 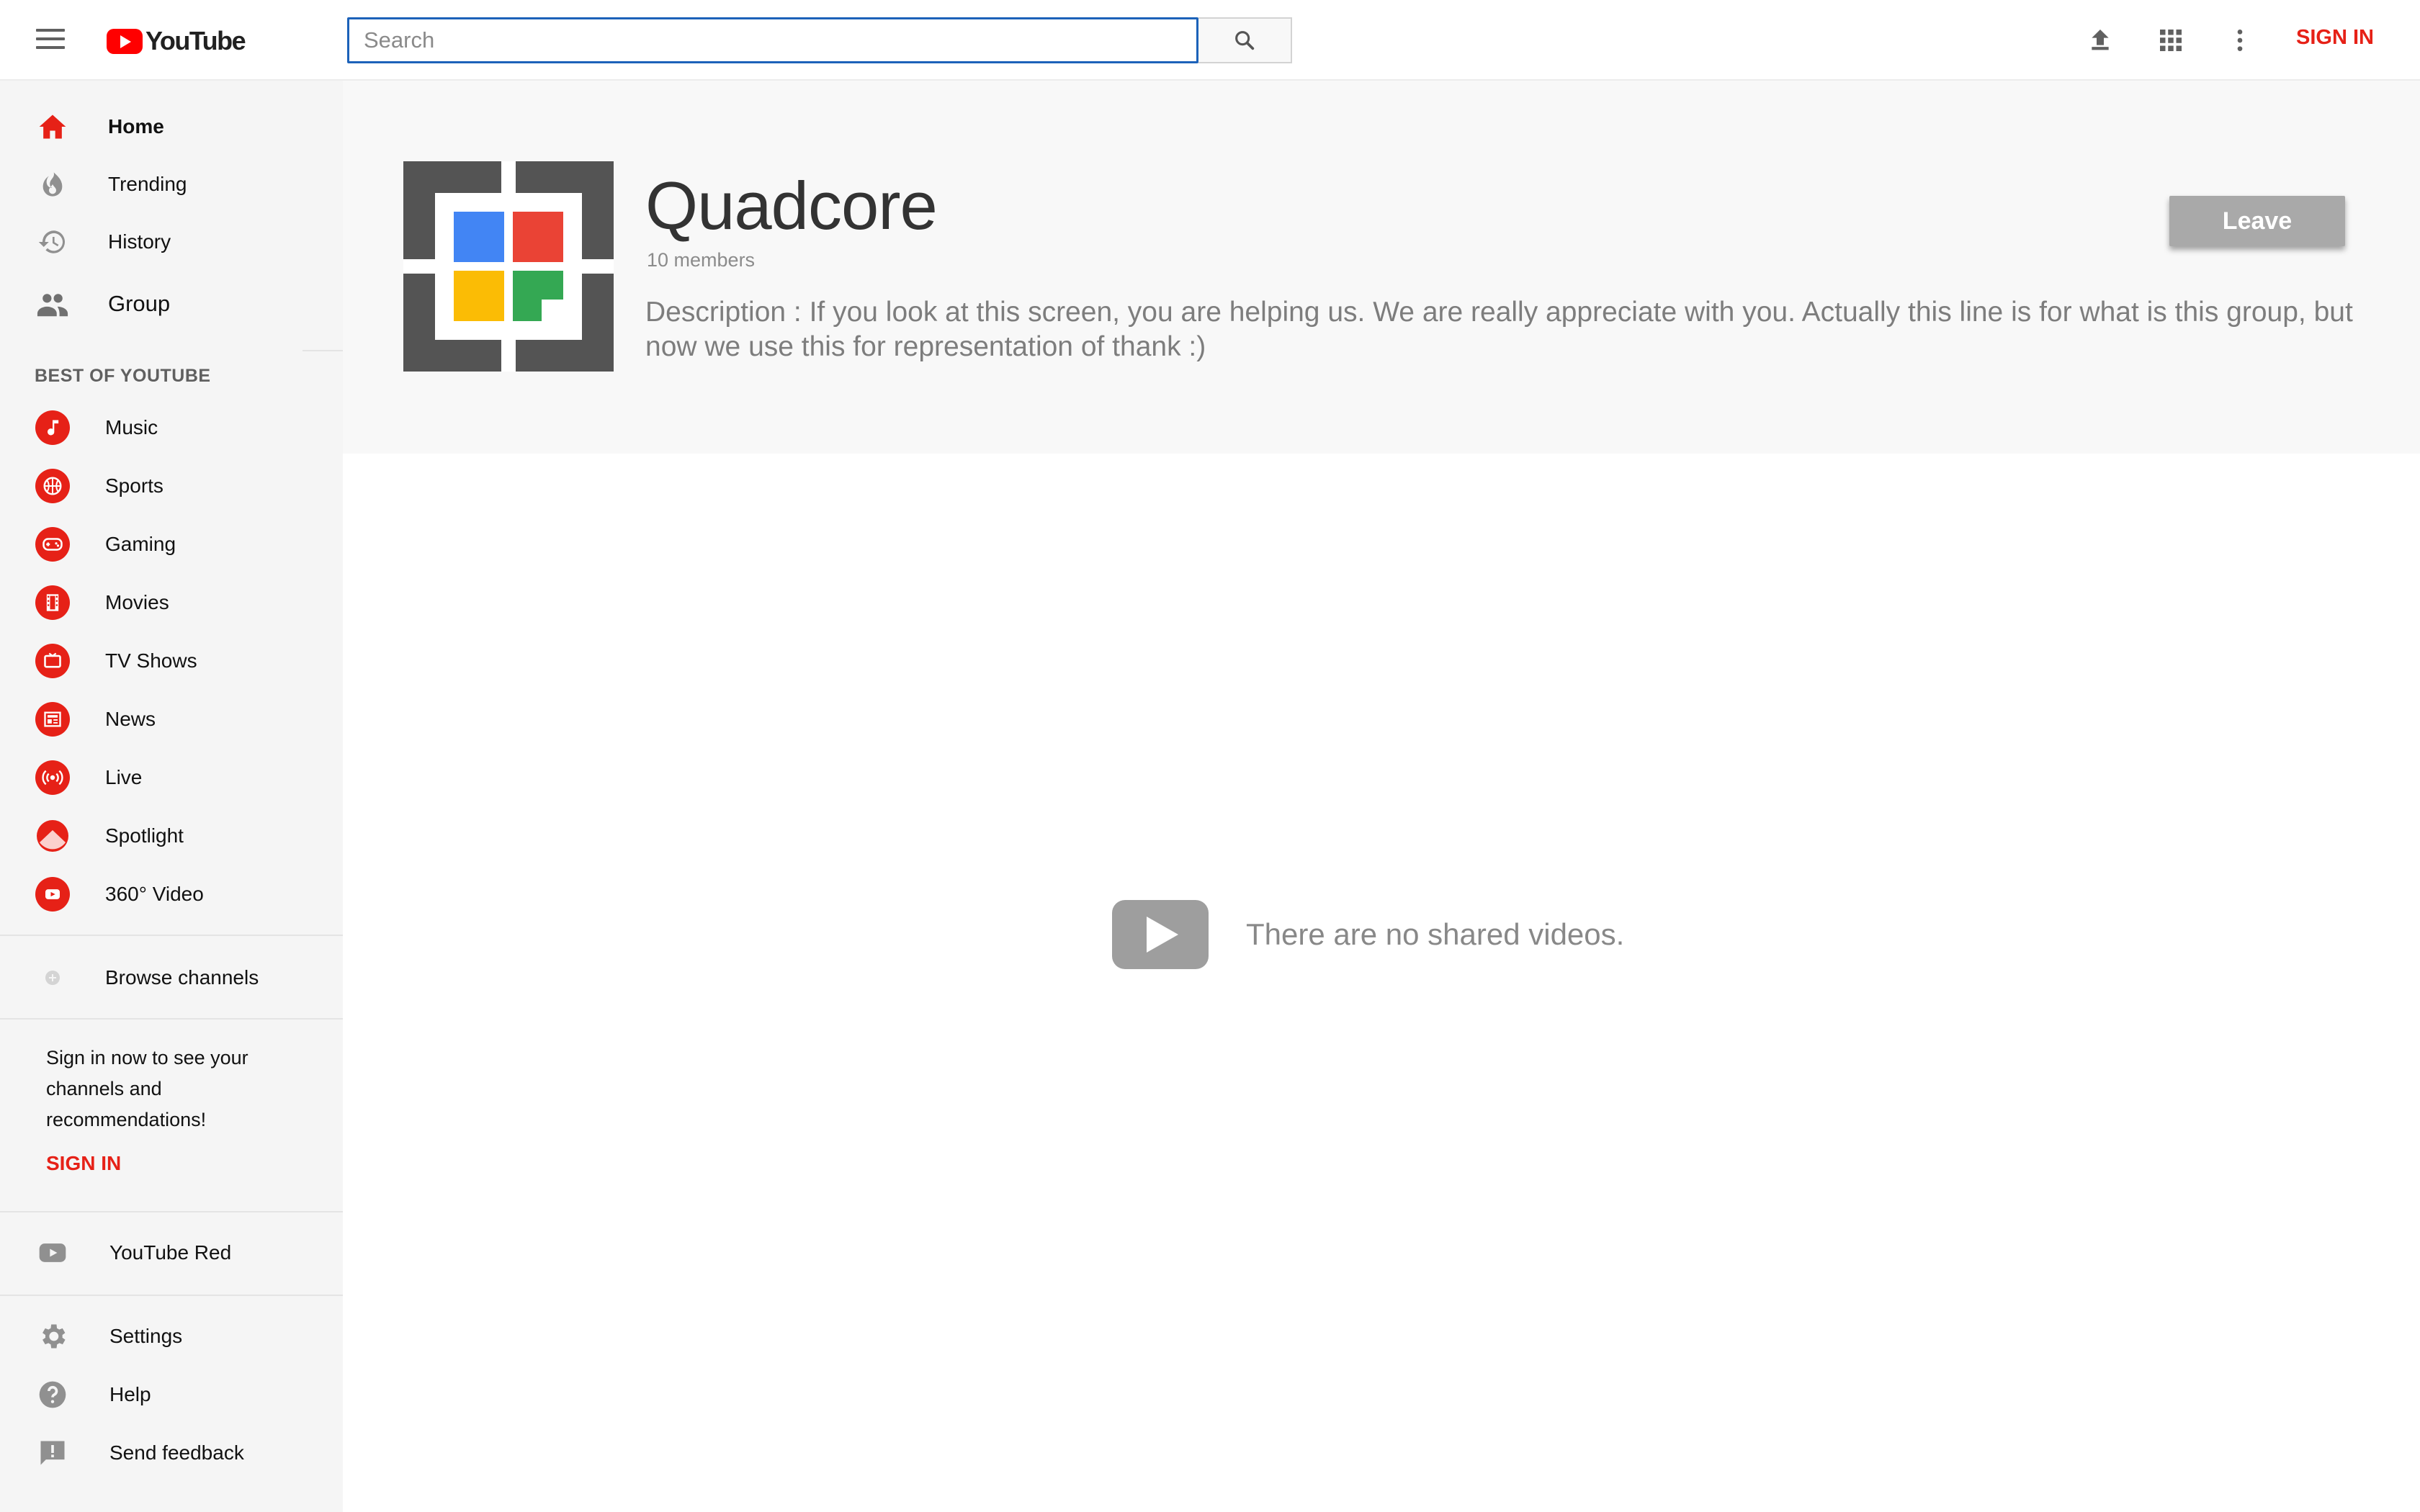 What do you see at coordinates (123, 376) in the screenshot?
I see `section-heading: BEST OF YOUTUBE` at bounding box center [123, 376].